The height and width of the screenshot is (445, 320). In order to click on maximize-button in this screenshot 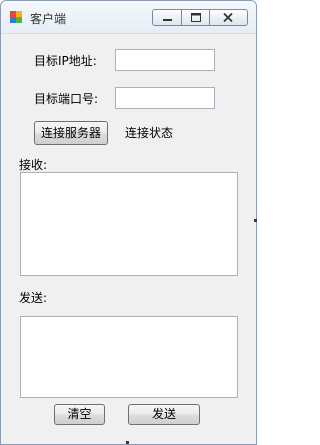, I will do `click(195, 17)`.